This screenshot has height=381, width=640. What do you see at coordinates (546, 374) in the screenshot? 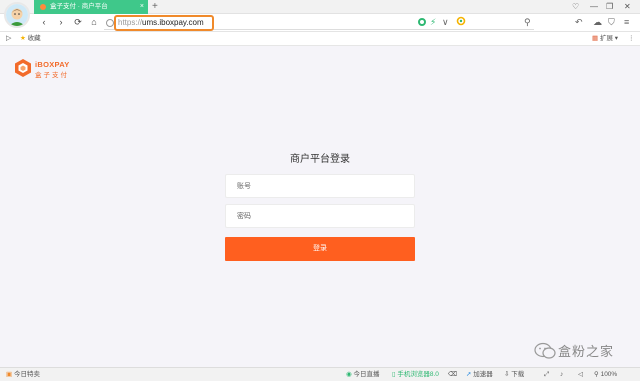
I see `fullscreen-icon: ⤢` at bounding box center [546, 374].